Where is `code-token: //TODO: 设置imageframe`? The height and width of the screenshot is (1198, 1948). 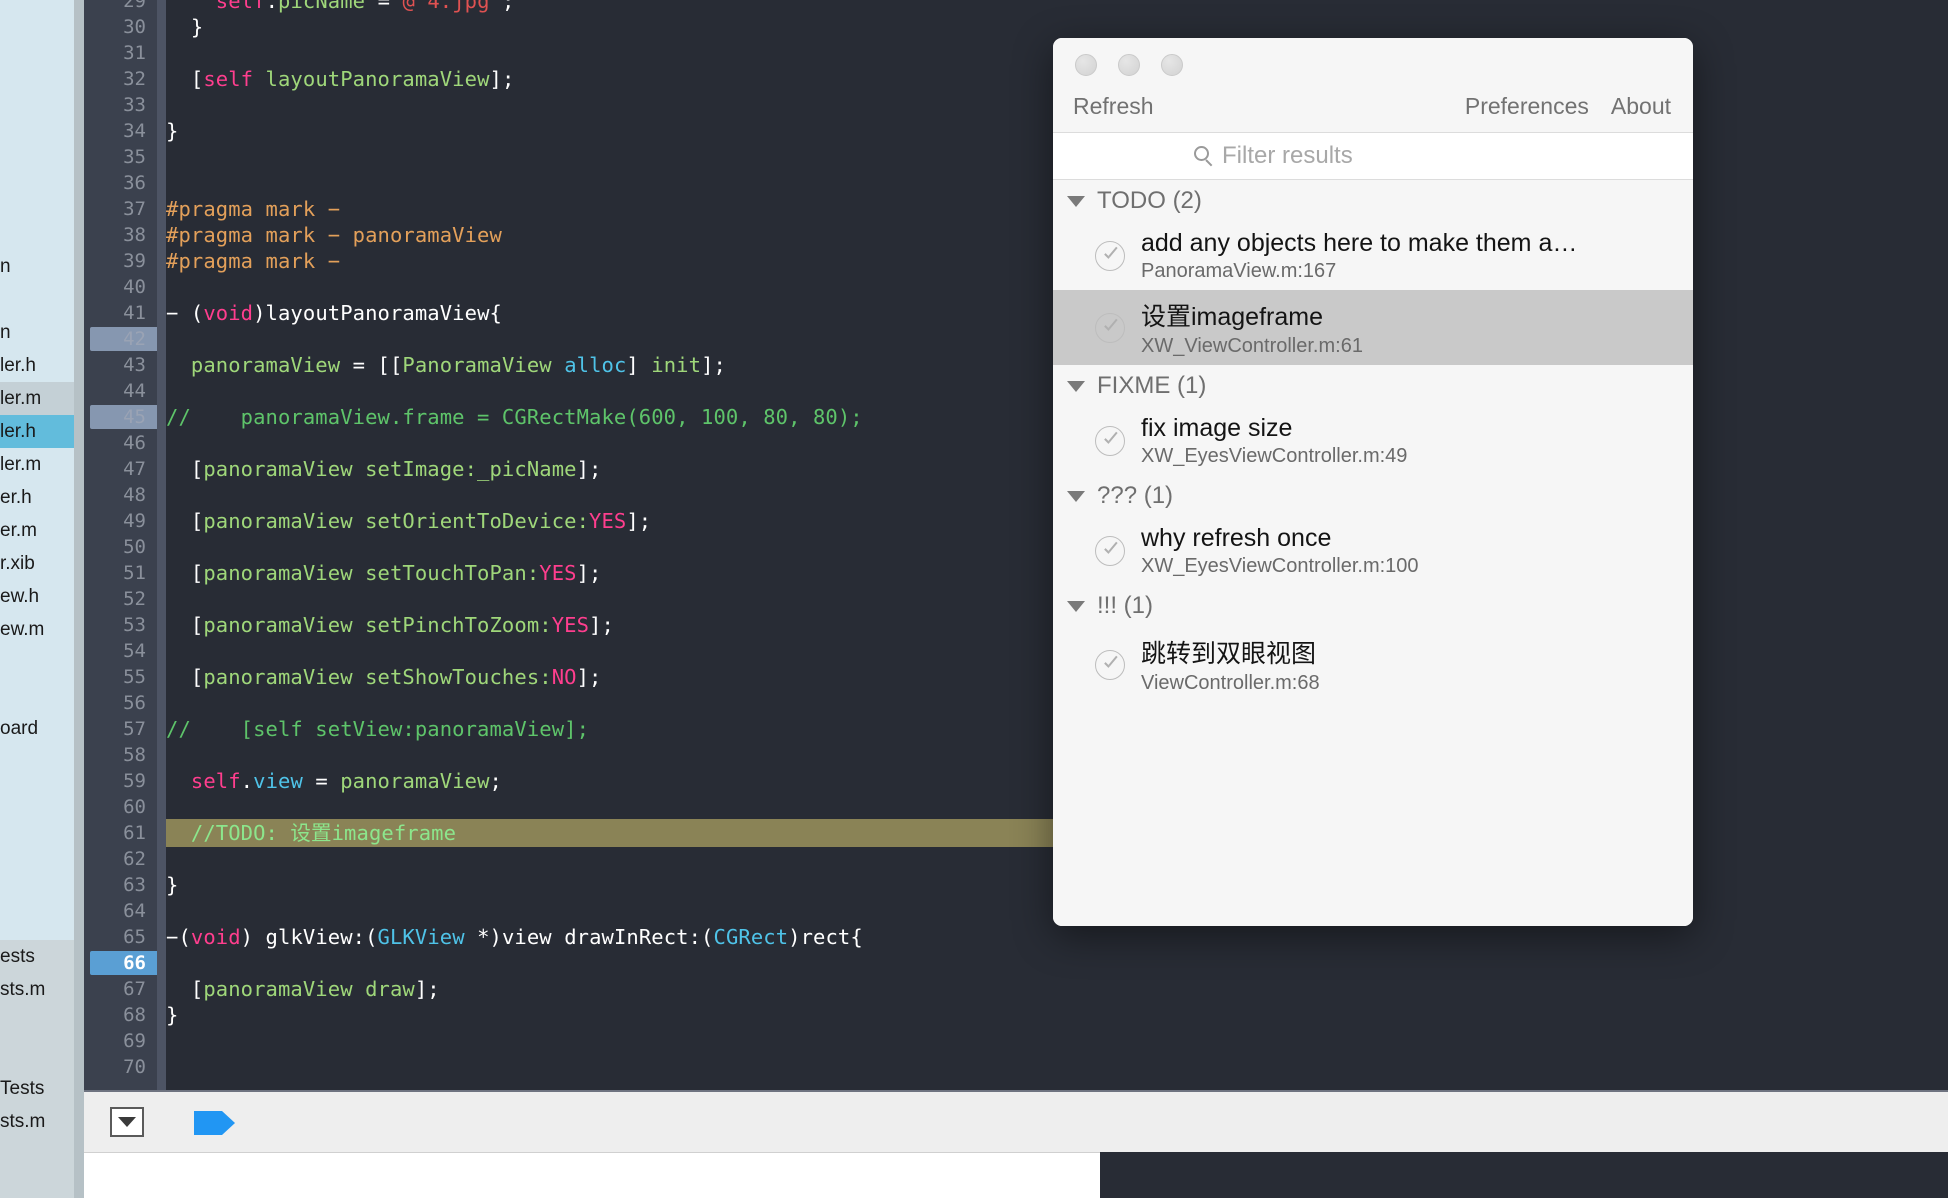 code-token: //TODO: 设置imageframe is located at coordinates (311, 833).